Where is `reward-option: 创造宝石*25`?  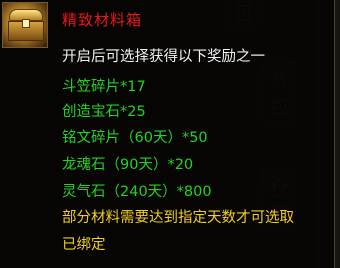
reward-option: 创造宝石*25 is located at coordinates (104, 112).